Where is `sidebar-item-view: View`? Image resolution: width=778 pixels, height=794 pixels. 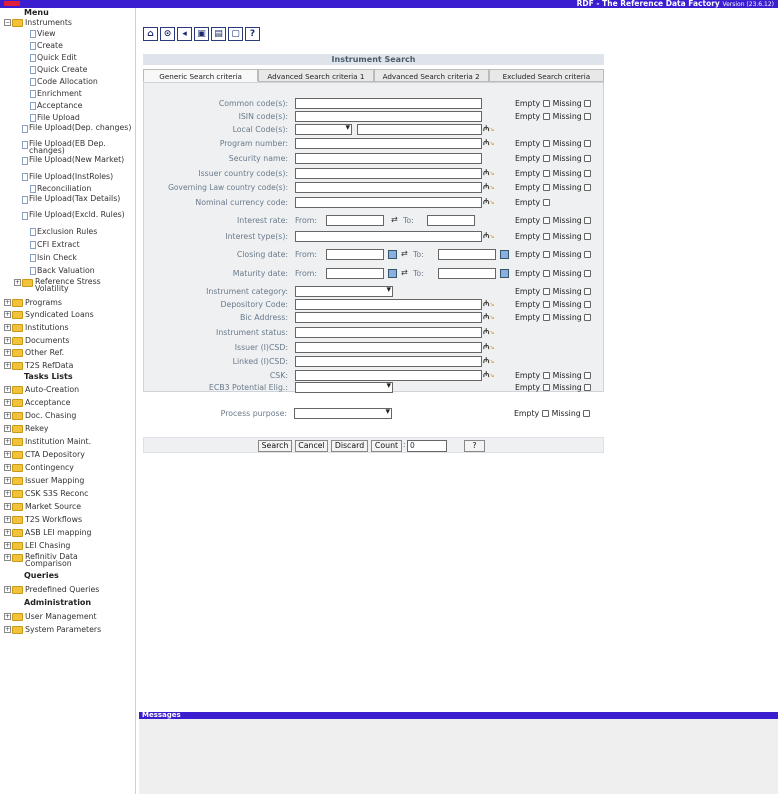 sidebar-item-view: View is located at coordinates (43, 34).